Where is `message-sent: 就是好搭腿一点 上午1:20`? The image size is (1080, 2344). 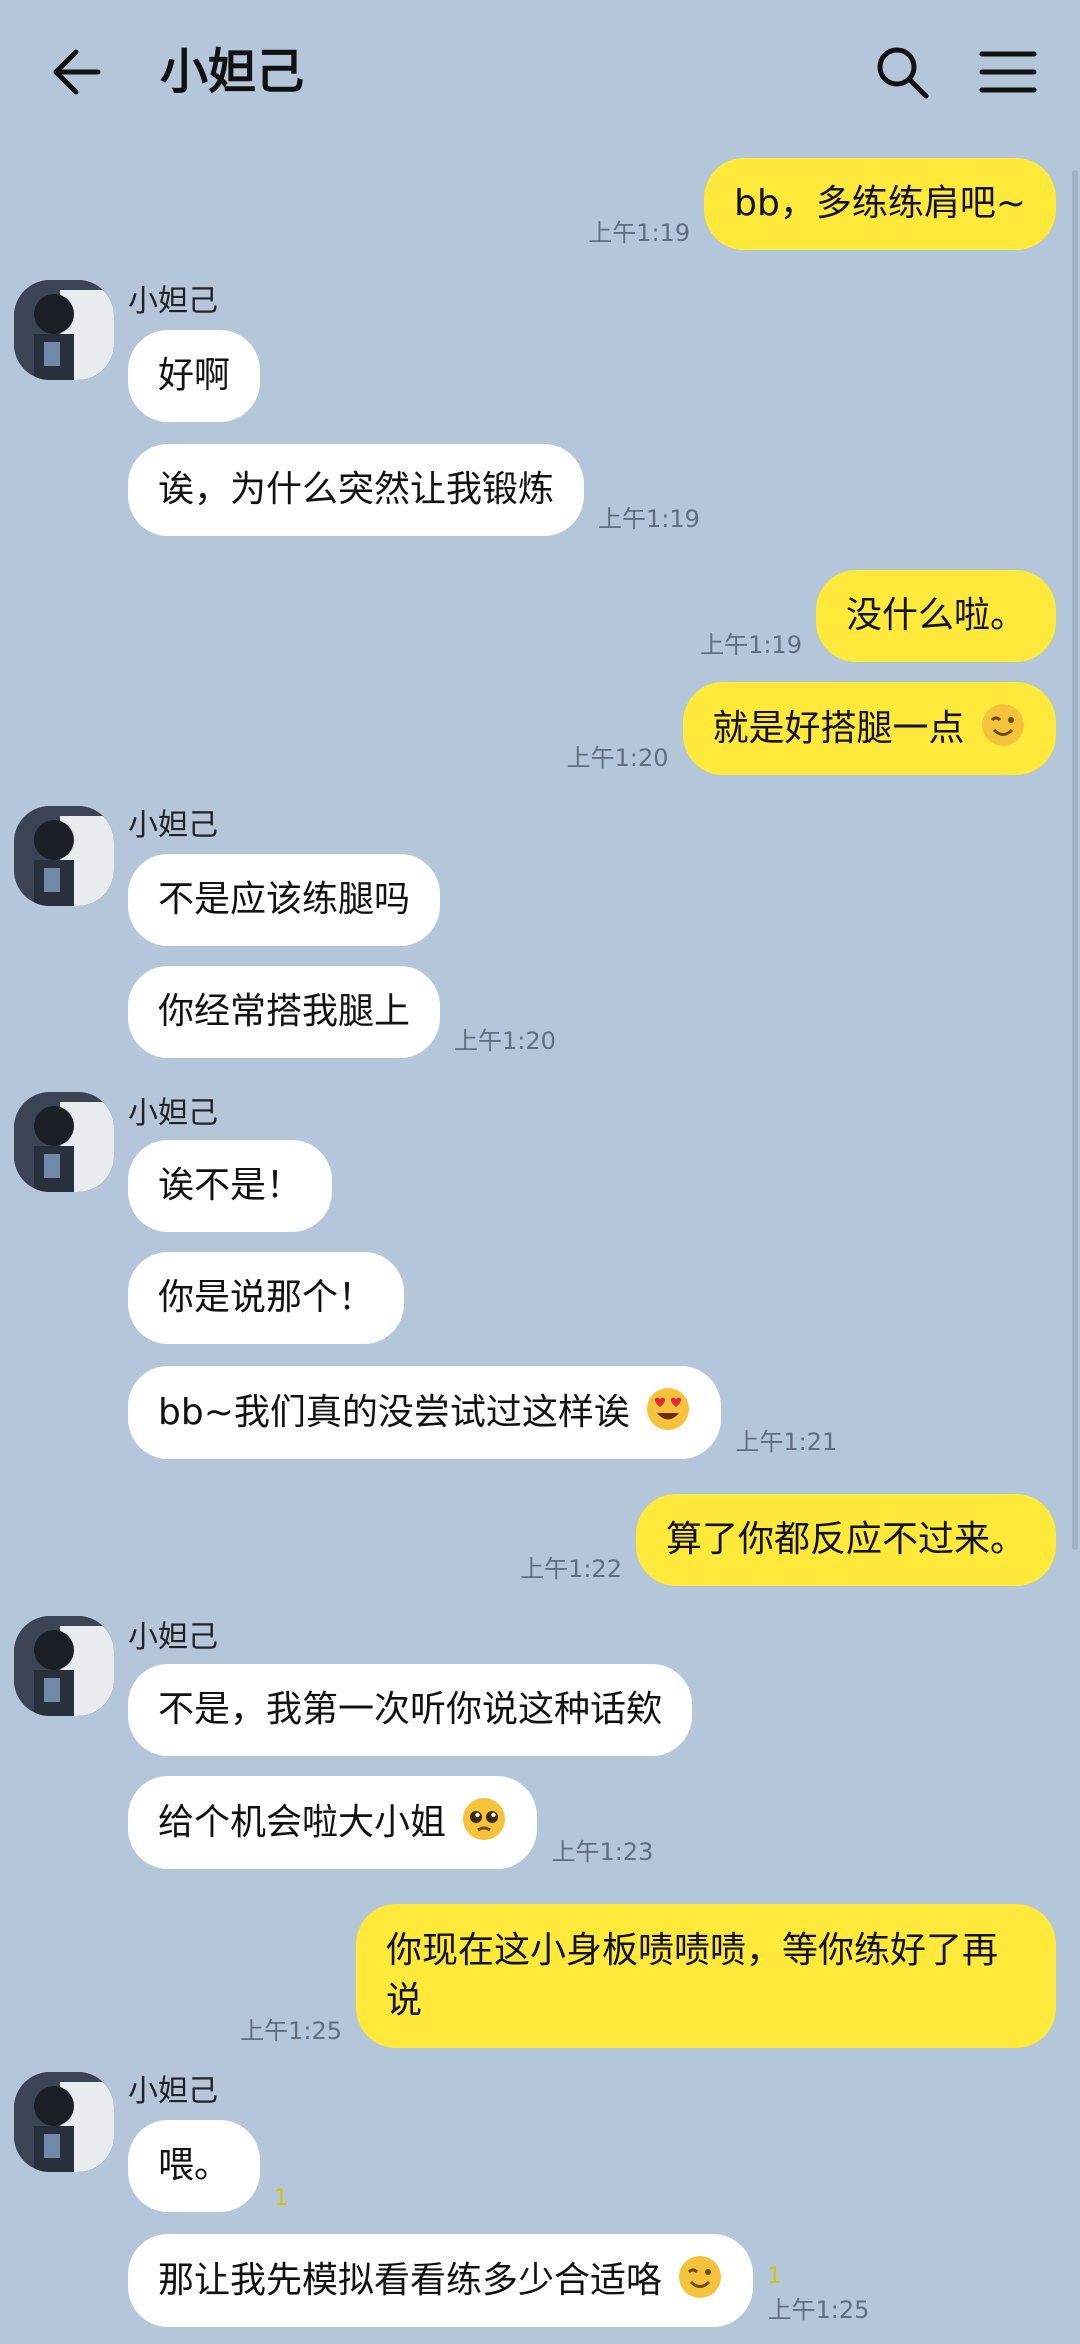
message-sent: 就是好搭腿一点 上午1:20 is located at coordinates (804, 728).